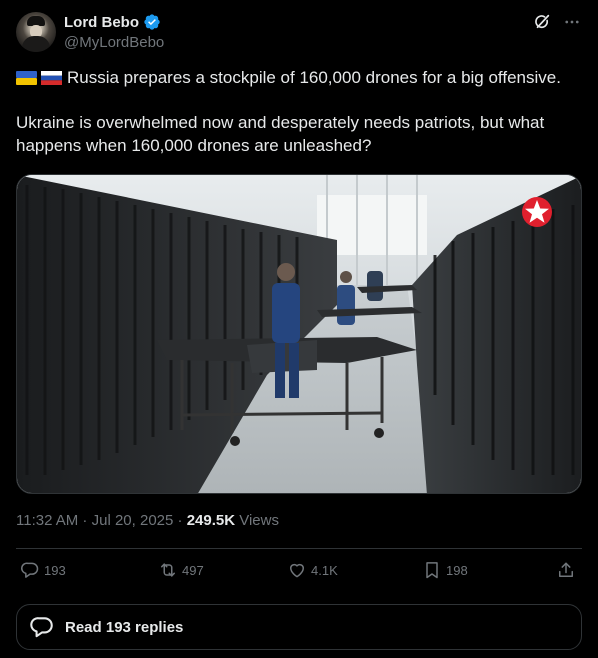 This screenshot has width=598, height=658. I want to click on repost-icon, so click(168, 570).